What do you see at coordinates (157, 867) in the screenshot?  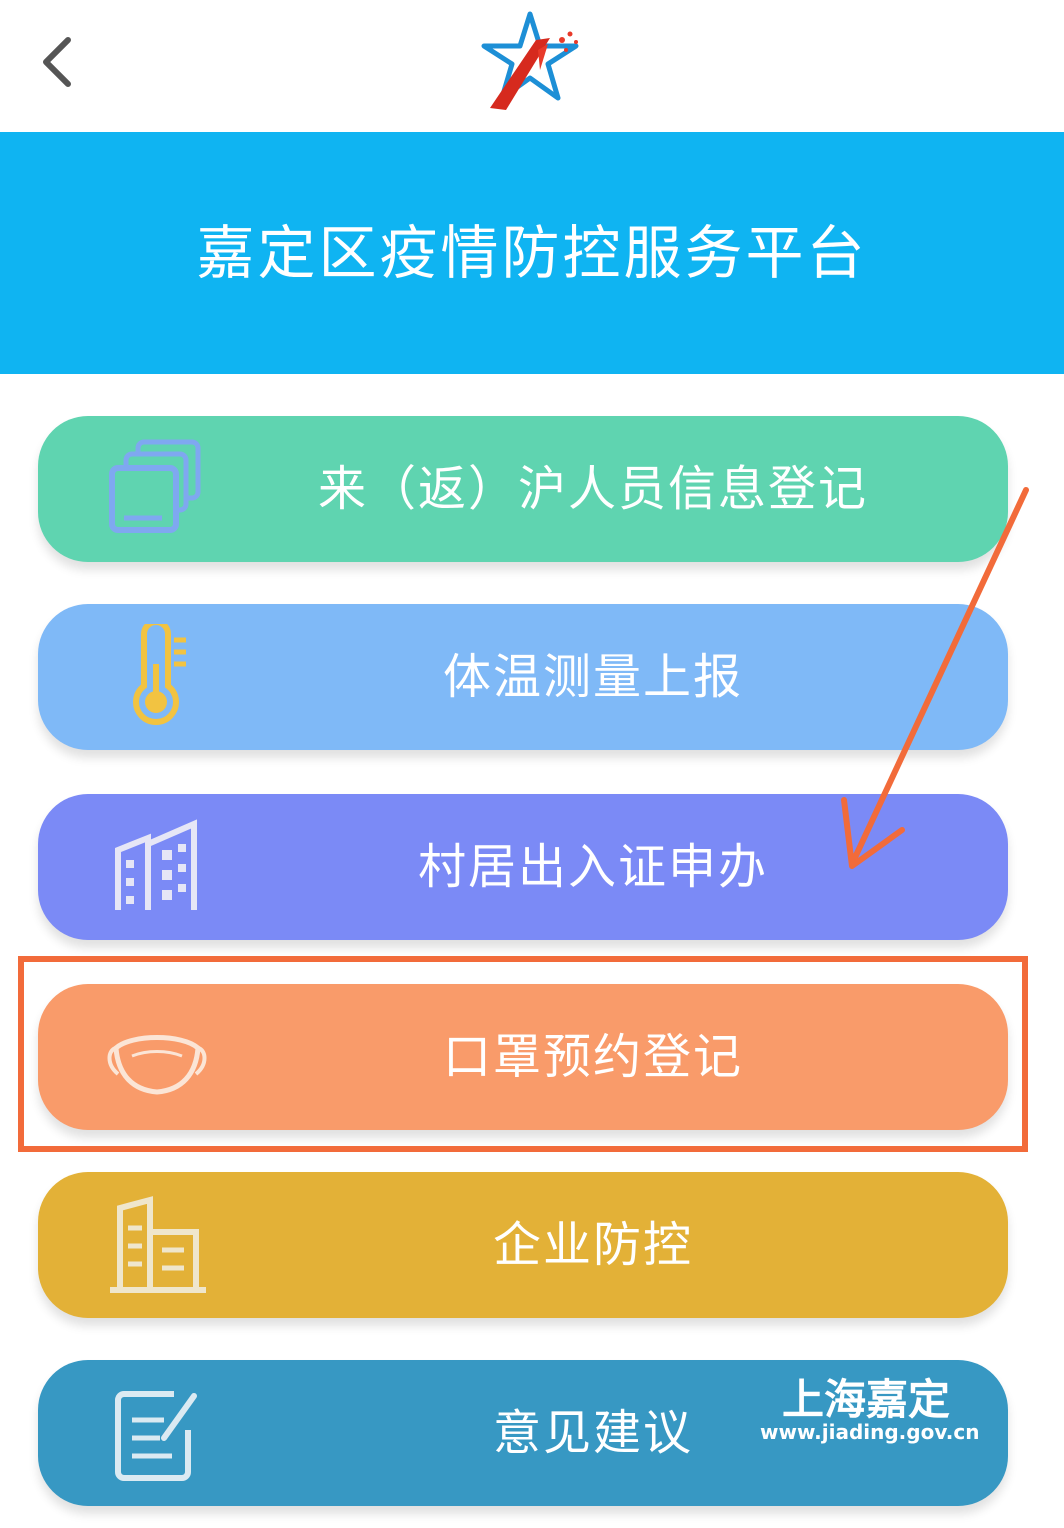 I see `buildings-icon` at bounding box center [157, 867].